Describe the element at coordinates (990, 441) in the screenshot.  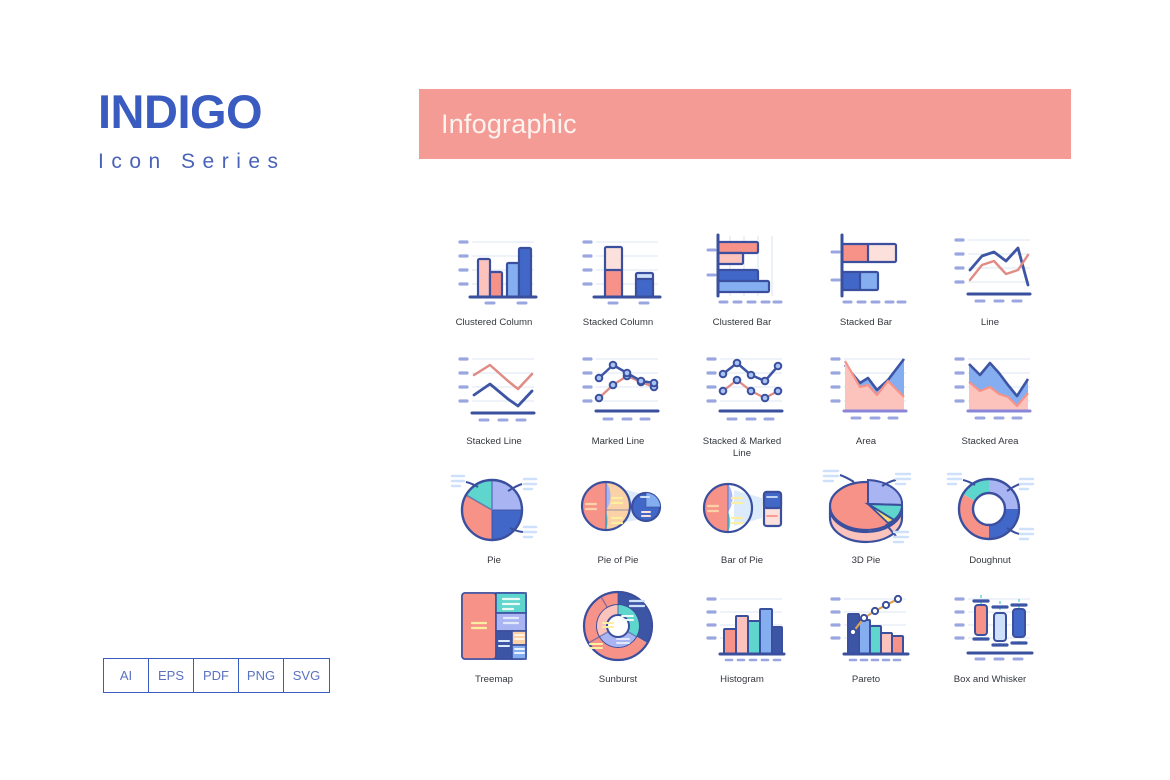
I see `icon-label: Stacked Area` at that location.